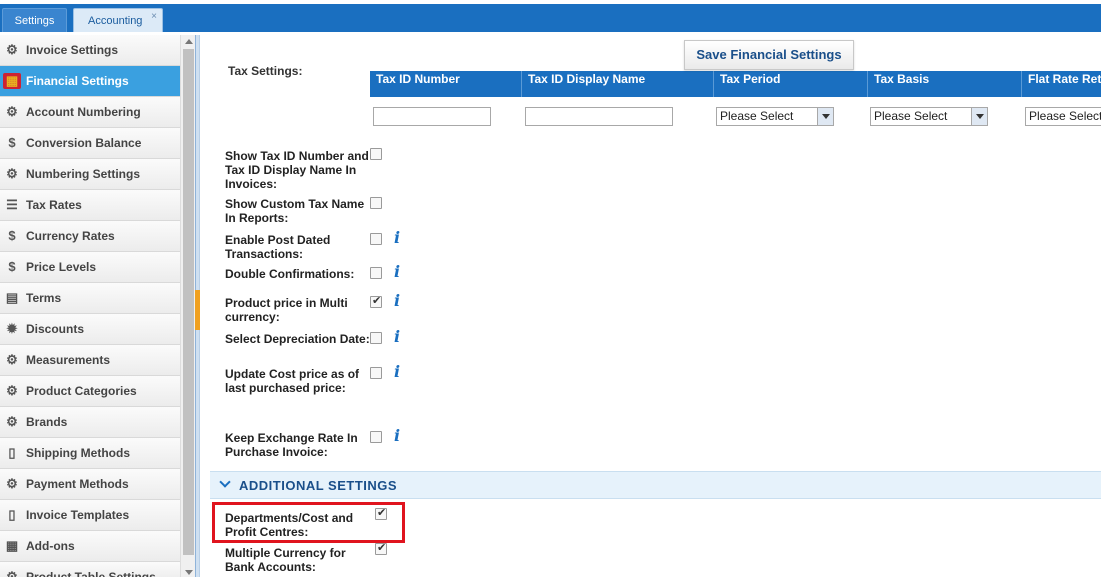 The width and height of the screenshot is (1101, 577). I want to click on sidebar-scrollbar, so click(187, 306).